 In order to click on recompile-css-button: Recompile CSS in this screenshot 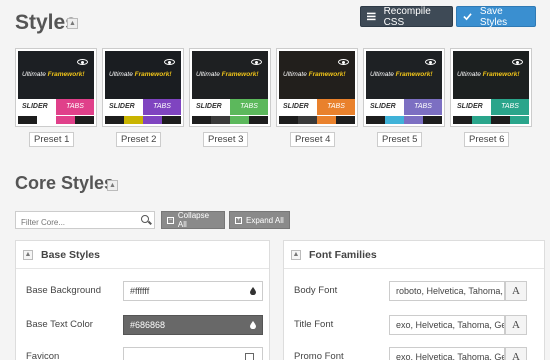, I will do `click(406, 17)`.